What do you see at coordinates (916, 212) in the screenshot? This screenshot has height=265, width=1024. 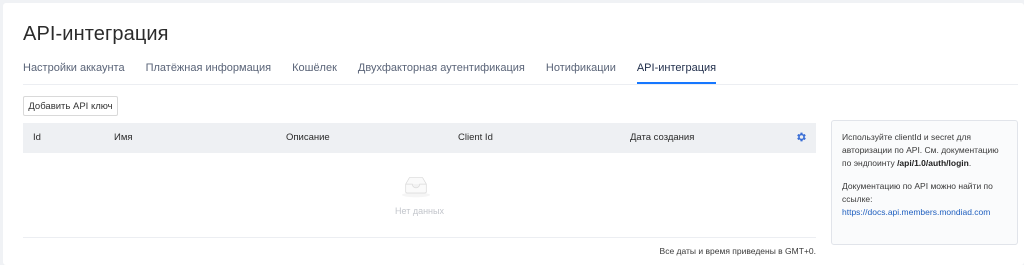 I see `docs-link: https://docs.api.members.mondiad.com` at bounding box center [916, 212].